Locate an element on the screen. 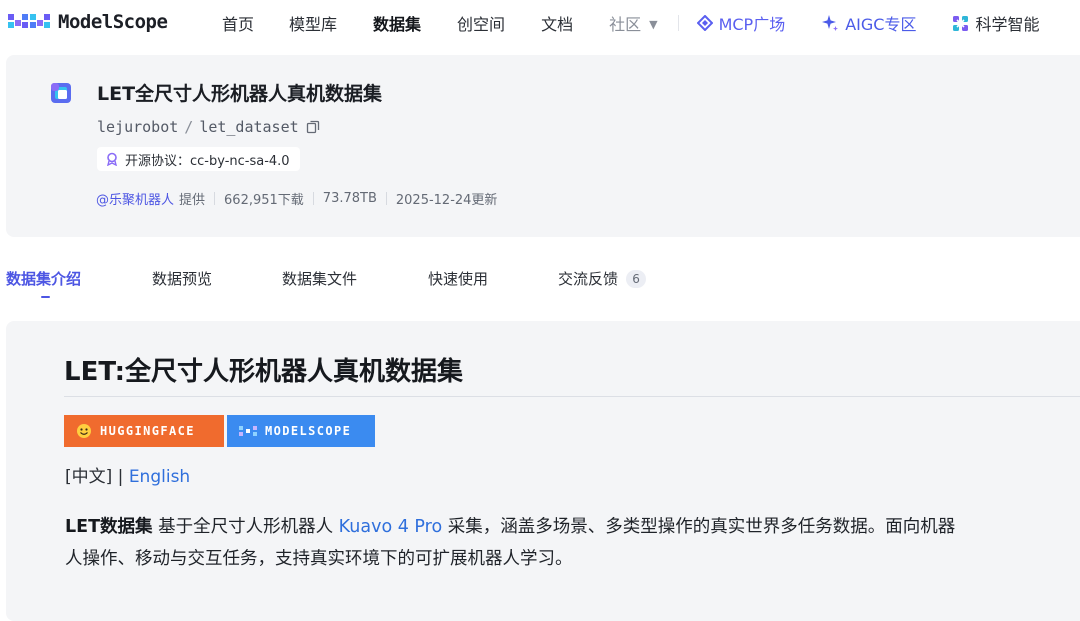 Image resolution: width=1080 pixels, height=621 pixels. language-current: [中文] is located at coordinates (89, 477).